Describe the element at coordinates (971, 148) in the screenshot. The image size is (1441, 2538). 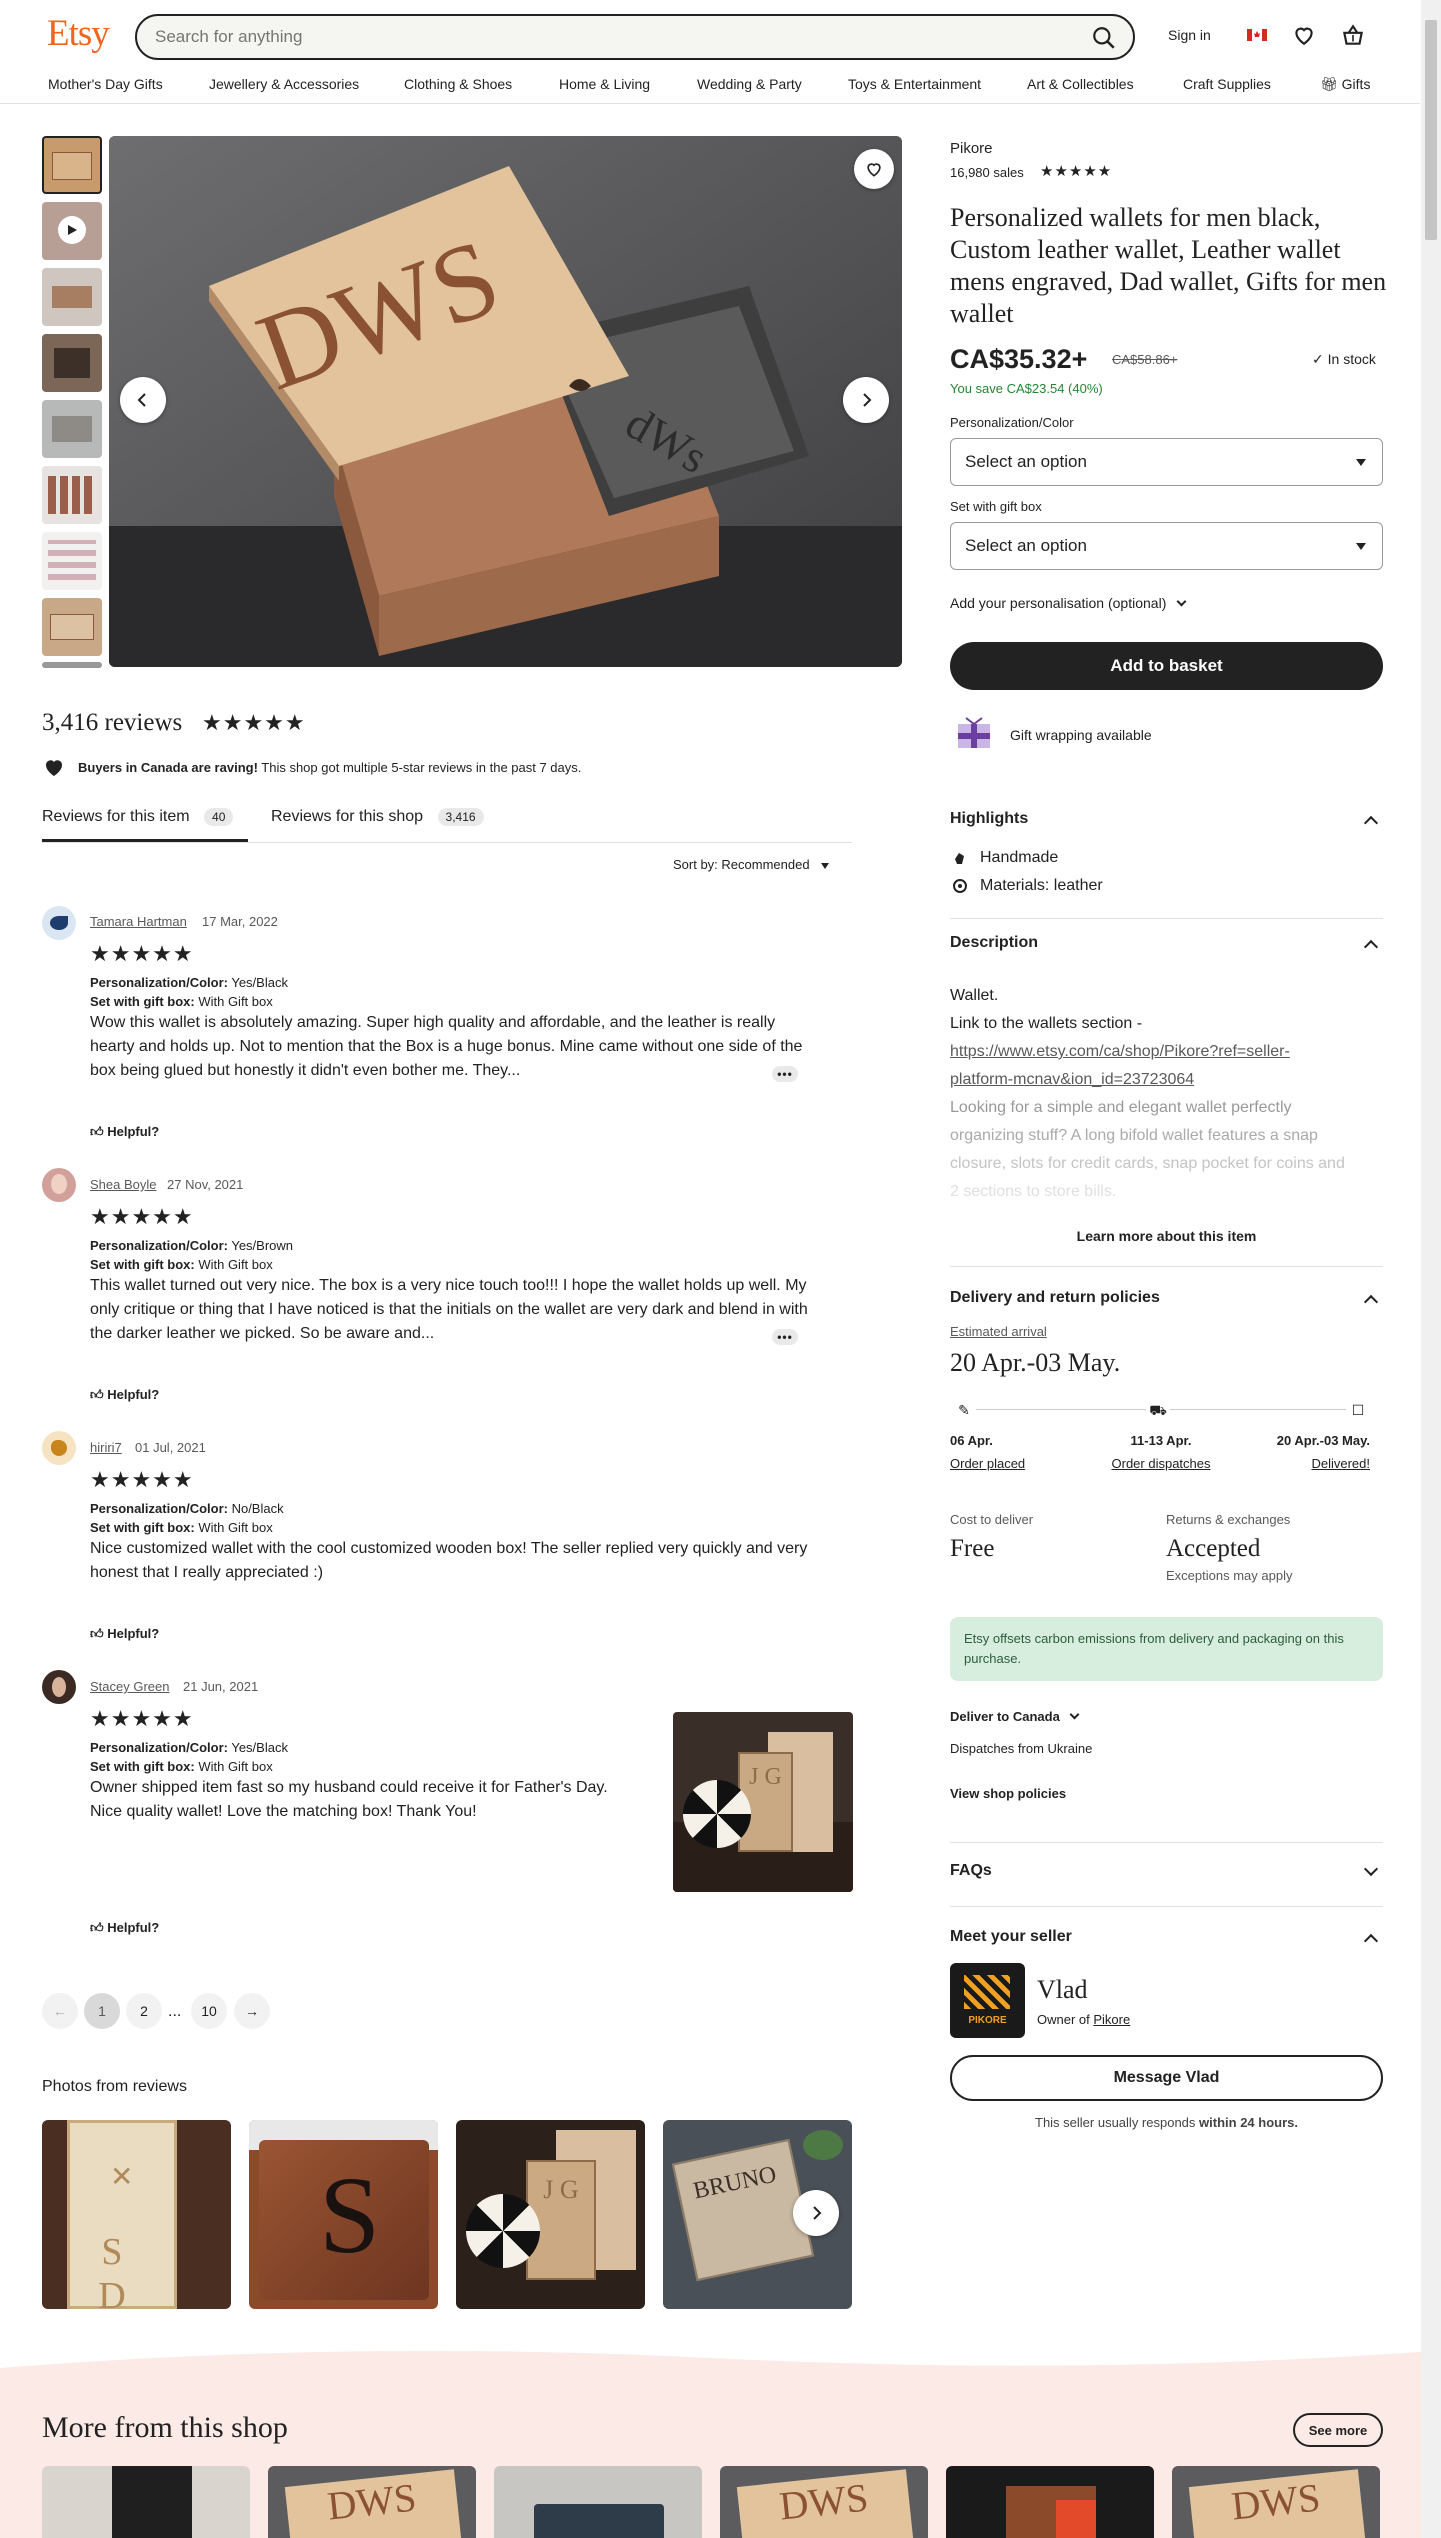
I see `shop-name-link: Pikore` at that location.